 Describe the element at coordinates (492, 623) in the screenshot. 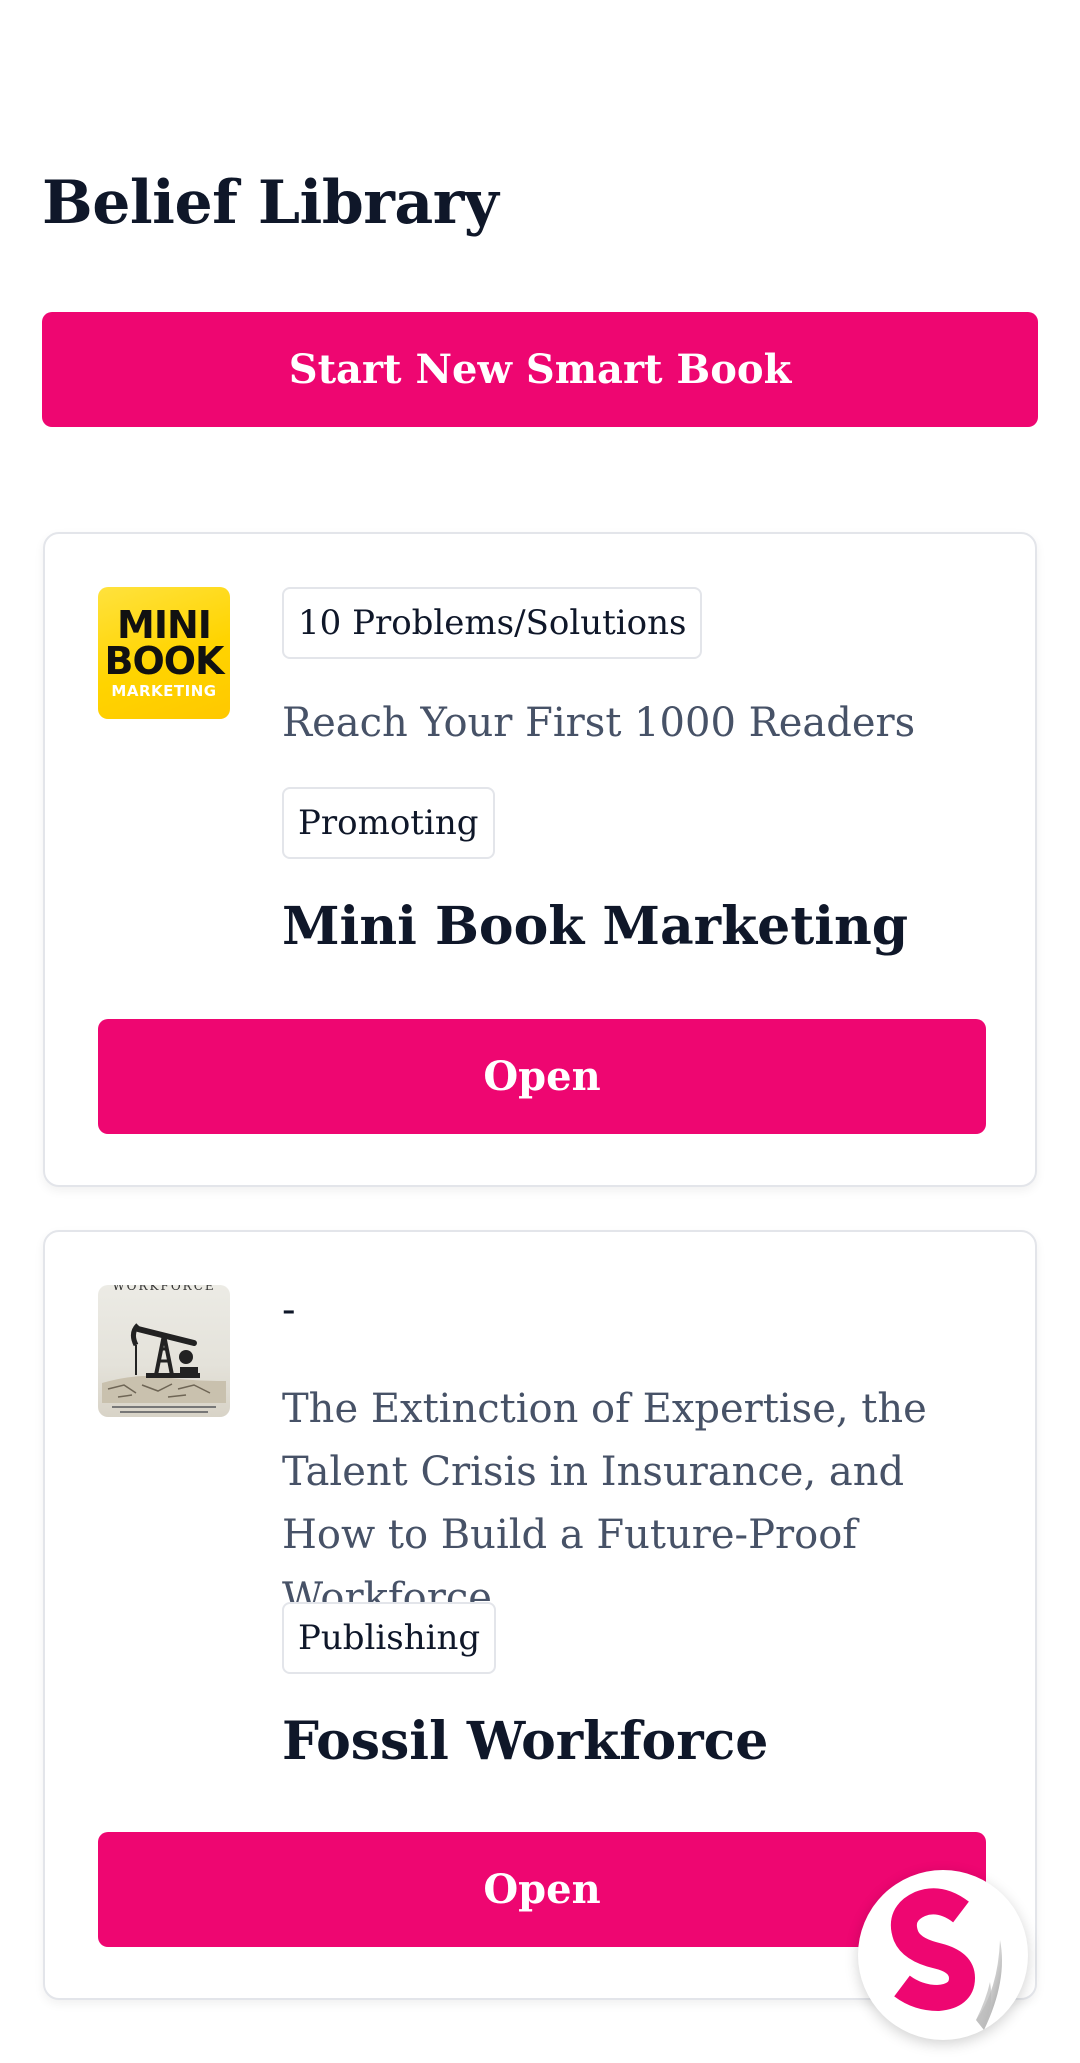

I see `book-category-chip: 10 Problems/Solutions` at that location.